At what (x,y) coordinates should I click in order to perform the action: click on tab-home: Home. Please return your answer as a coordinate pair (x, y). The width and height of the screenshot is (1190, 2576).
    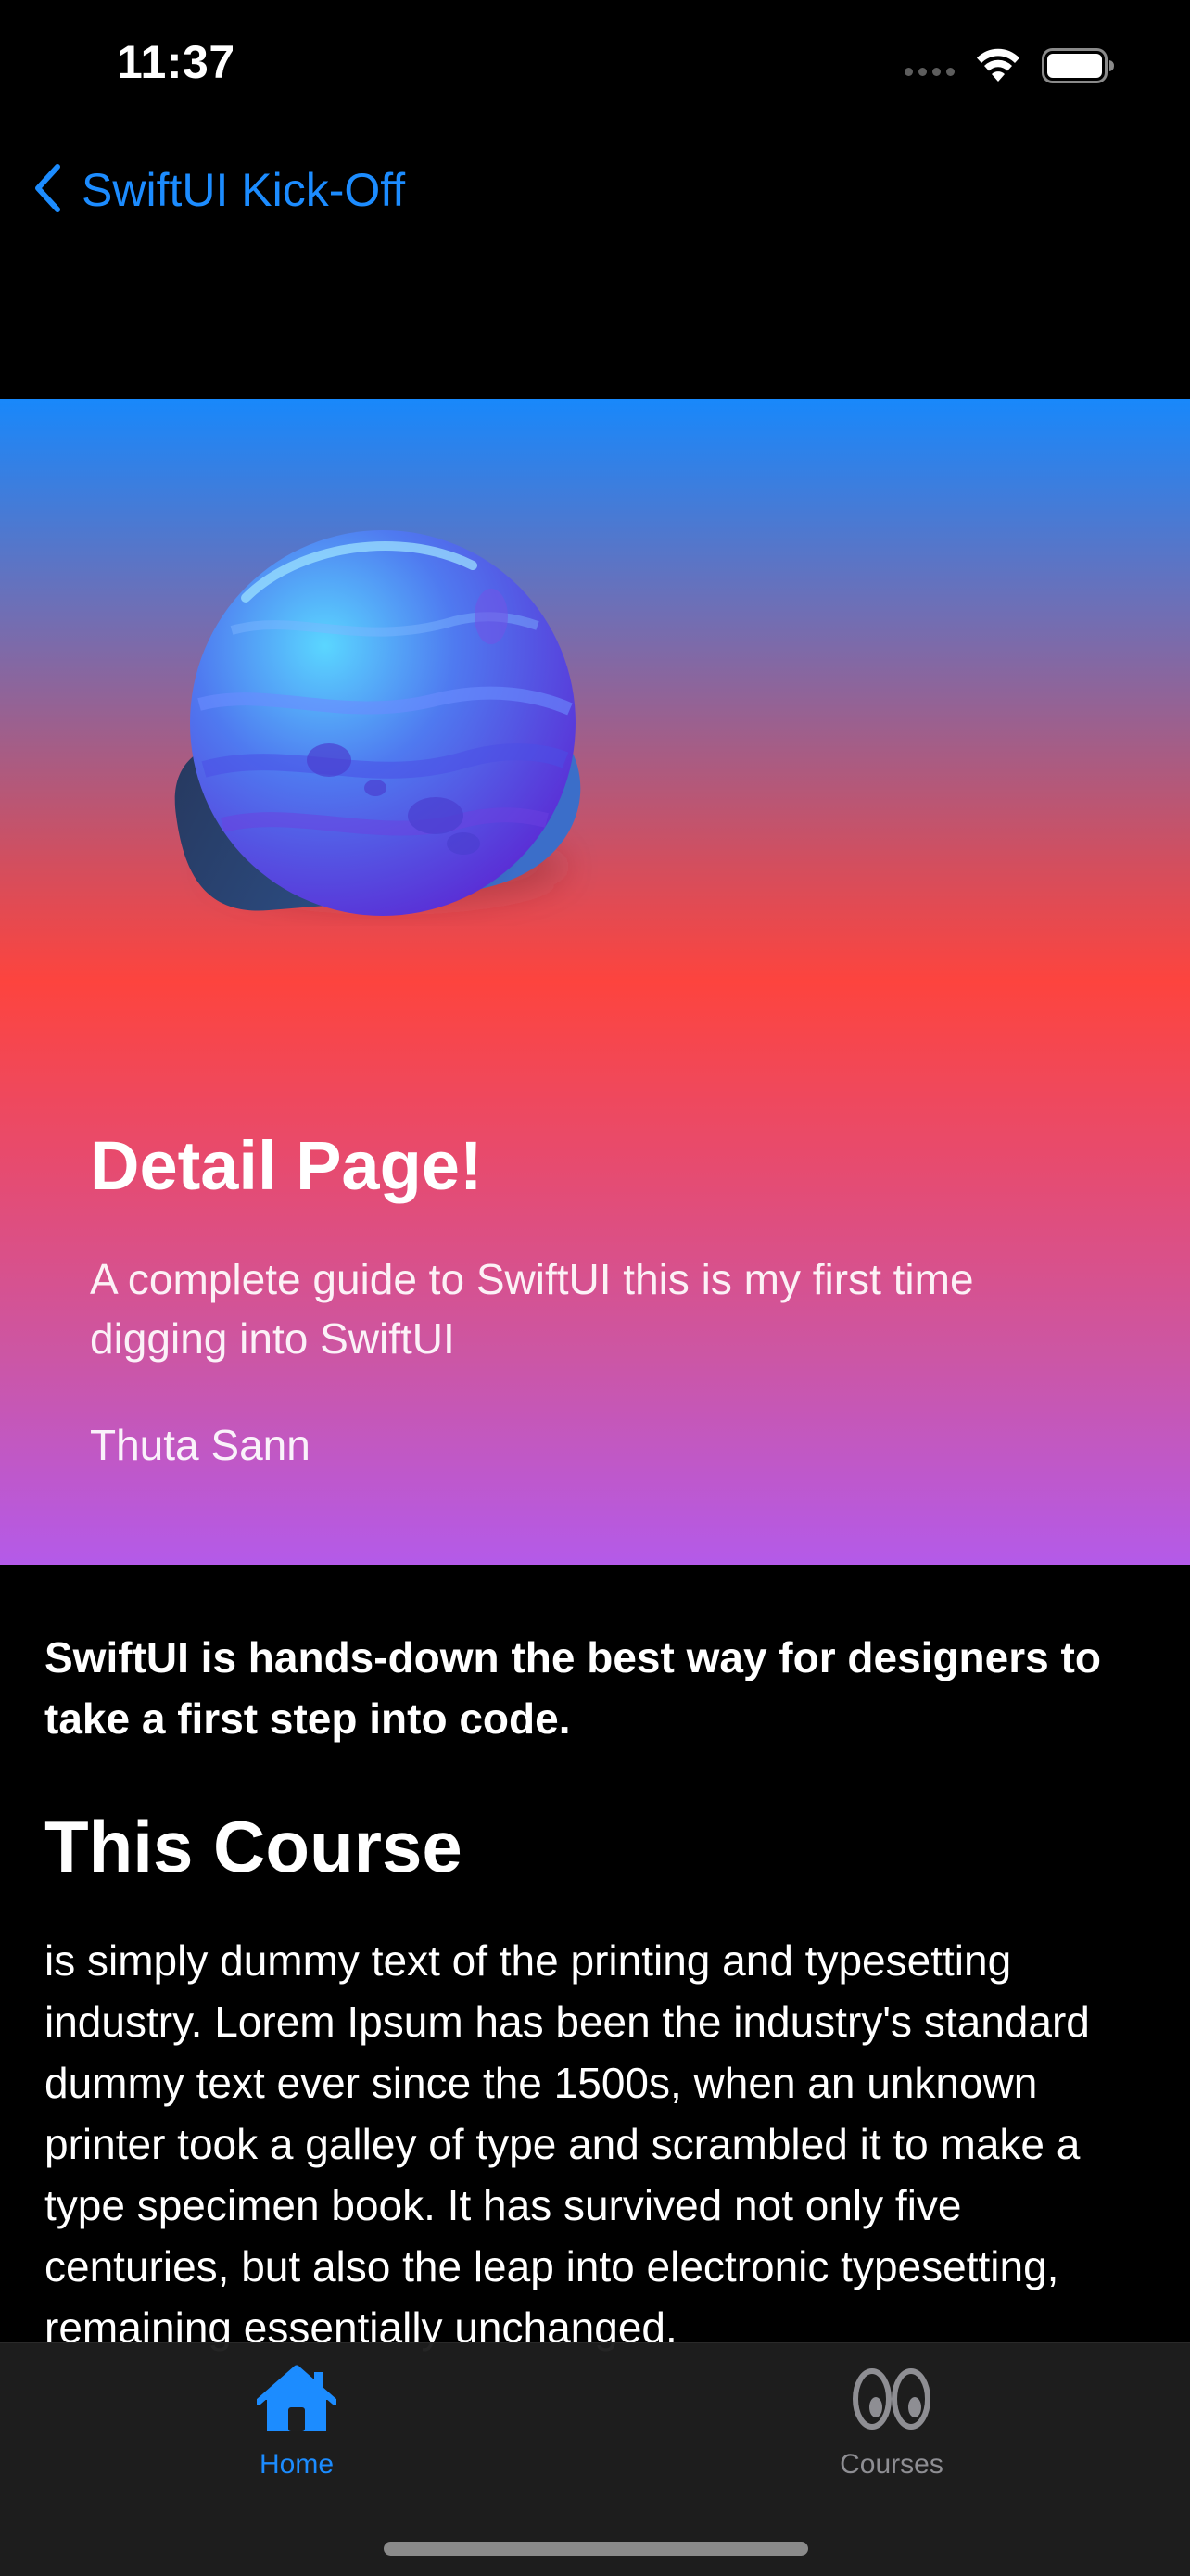
    Looking at the image, I should click on (296, 2421).